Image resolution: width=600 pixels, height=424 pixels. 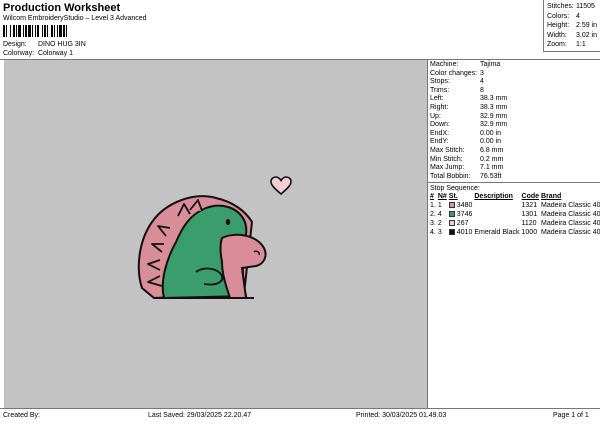 What do you see at coordinates (435, 116) in the screenshot?
I see `param-label: Up:` at bounding box center [435, 116].